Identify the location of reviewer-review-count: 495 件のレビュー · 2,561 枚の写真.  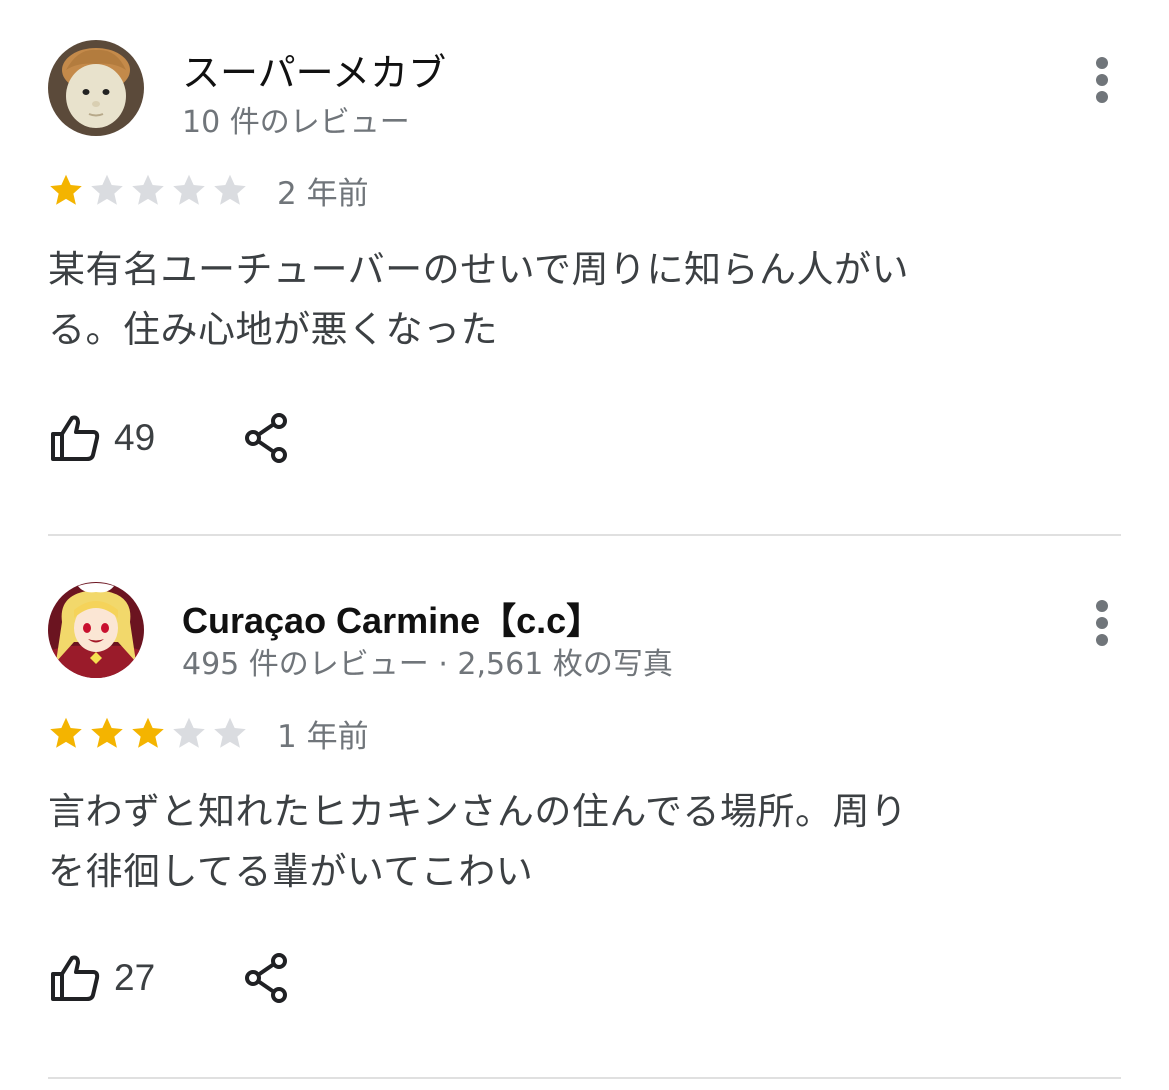
(427, 664).